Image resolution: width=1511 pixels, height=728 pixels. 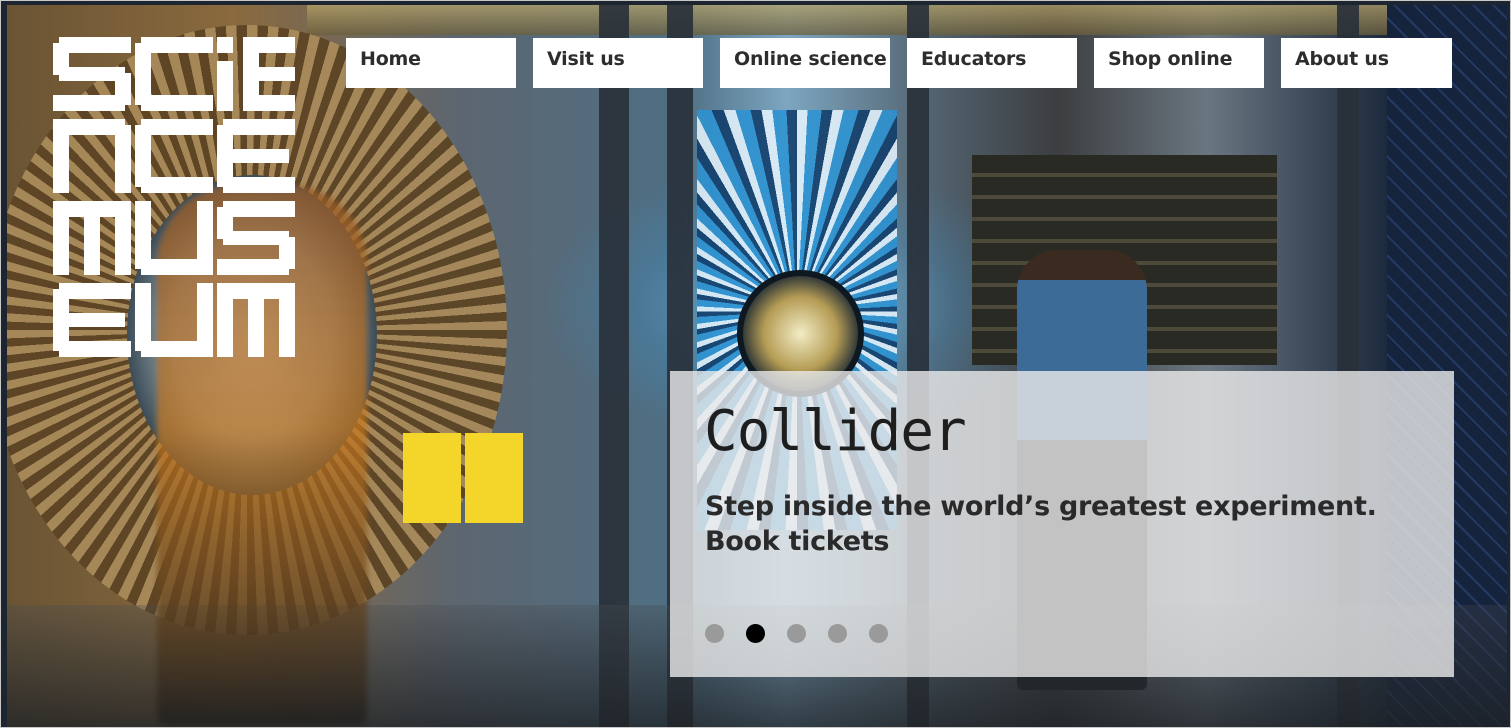 What do you see at coordinates (256, 74) in the screenshot?
I see `logo-glyph-i` at bounding box center [256, 74].